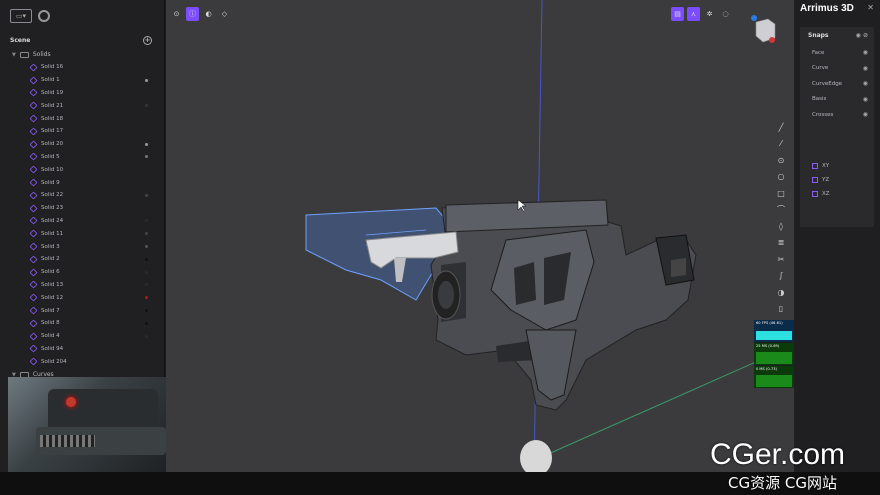 The width and height of the screenshot is (880, 495). Describe the element at coordinates (50, 156) in the screenshot. I see `list-item-label: Solid 5` at that location.